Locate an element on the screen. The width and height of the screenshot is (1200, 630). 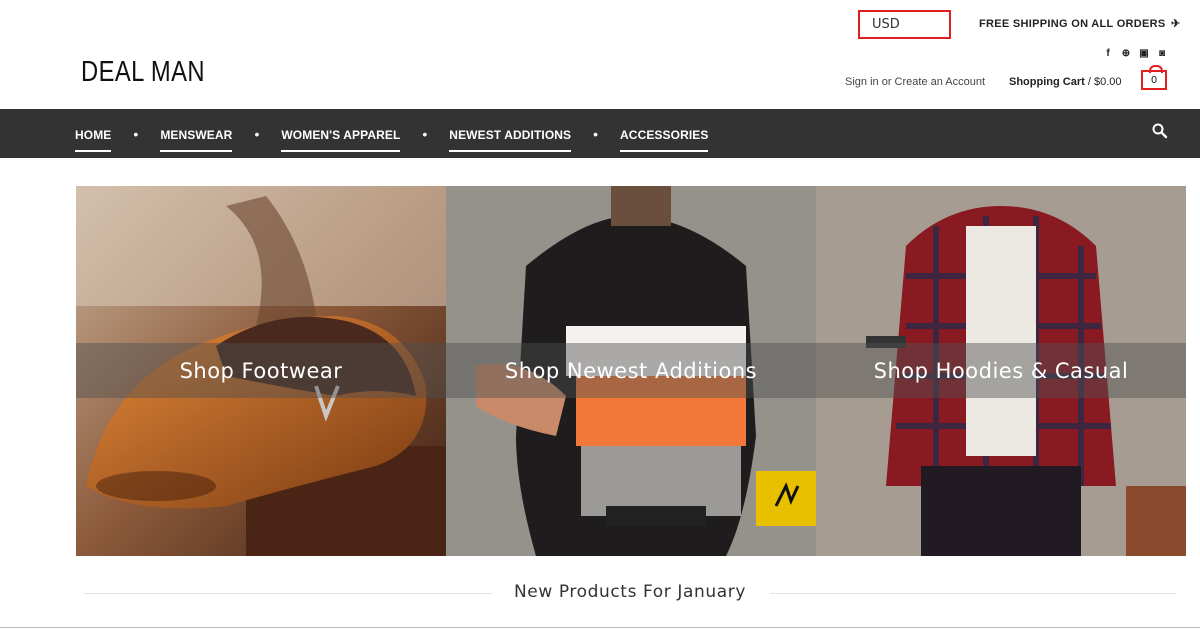
create-account-link: Create an Account is located at coordinates (940, 82).